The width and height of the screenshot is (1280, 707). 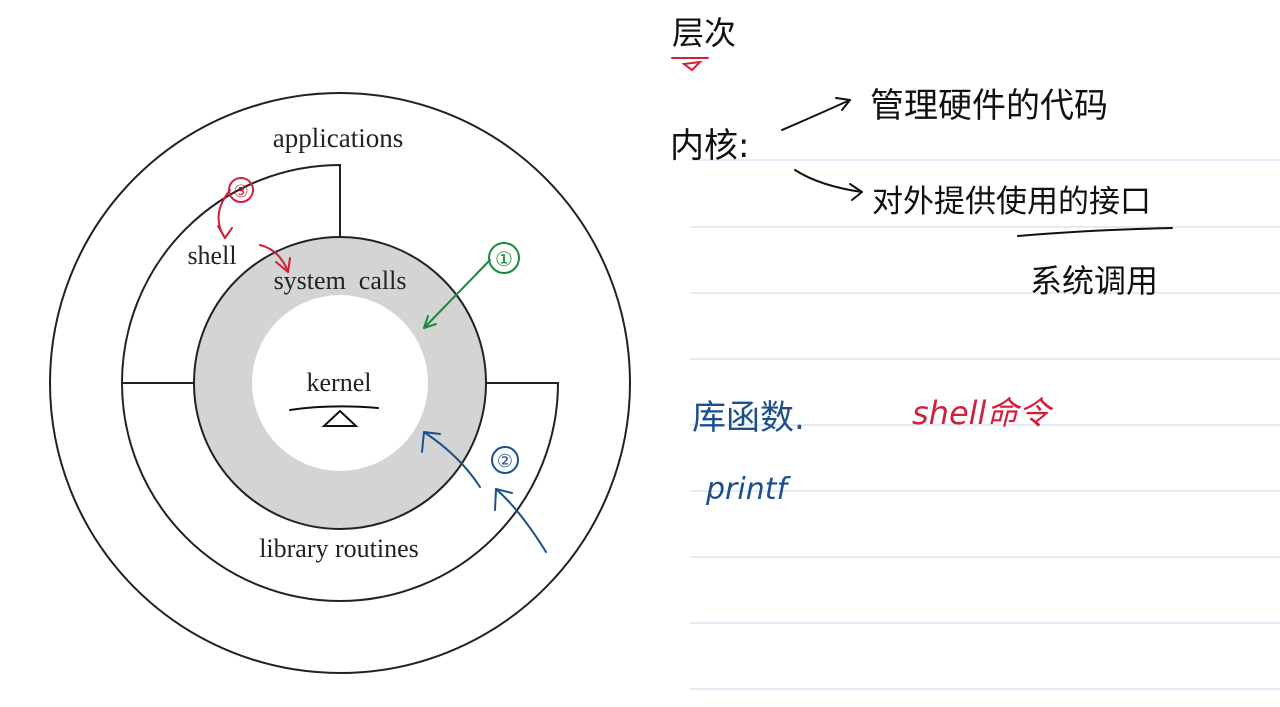 What do you see at coordinates (505, 461) in the screenshot?
I see `blue-marker-2: ②` at bounding box center [505, 461].